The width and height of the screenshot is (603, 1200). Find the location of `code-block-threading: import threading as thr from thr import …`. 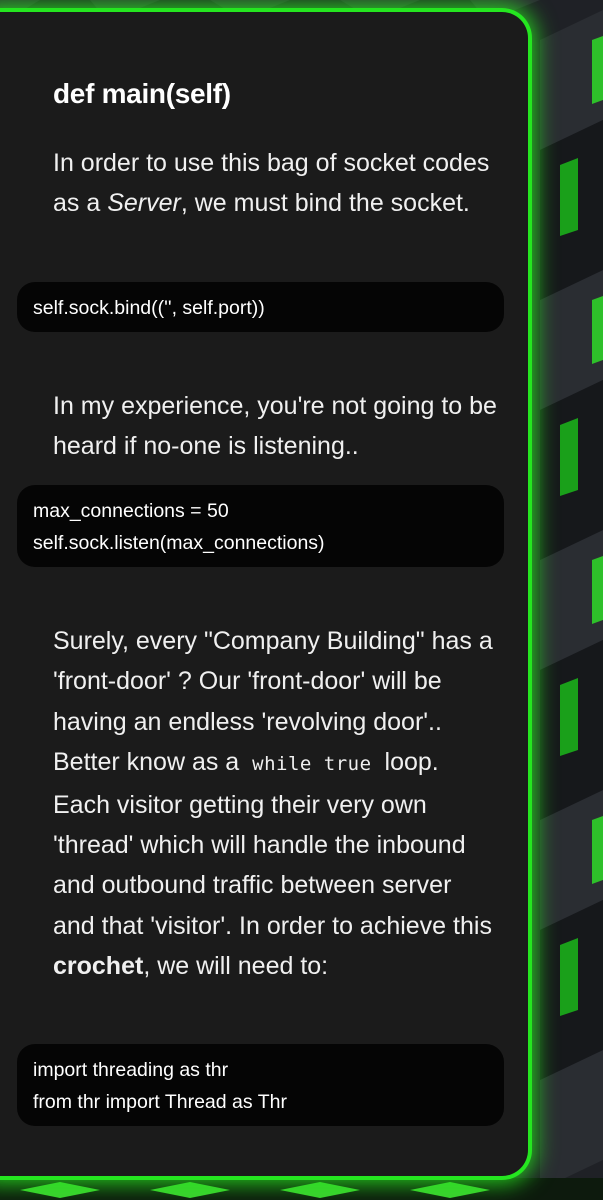

code-block-threading: import threading as thr from thr import … is located at coordinates (260, 1085).